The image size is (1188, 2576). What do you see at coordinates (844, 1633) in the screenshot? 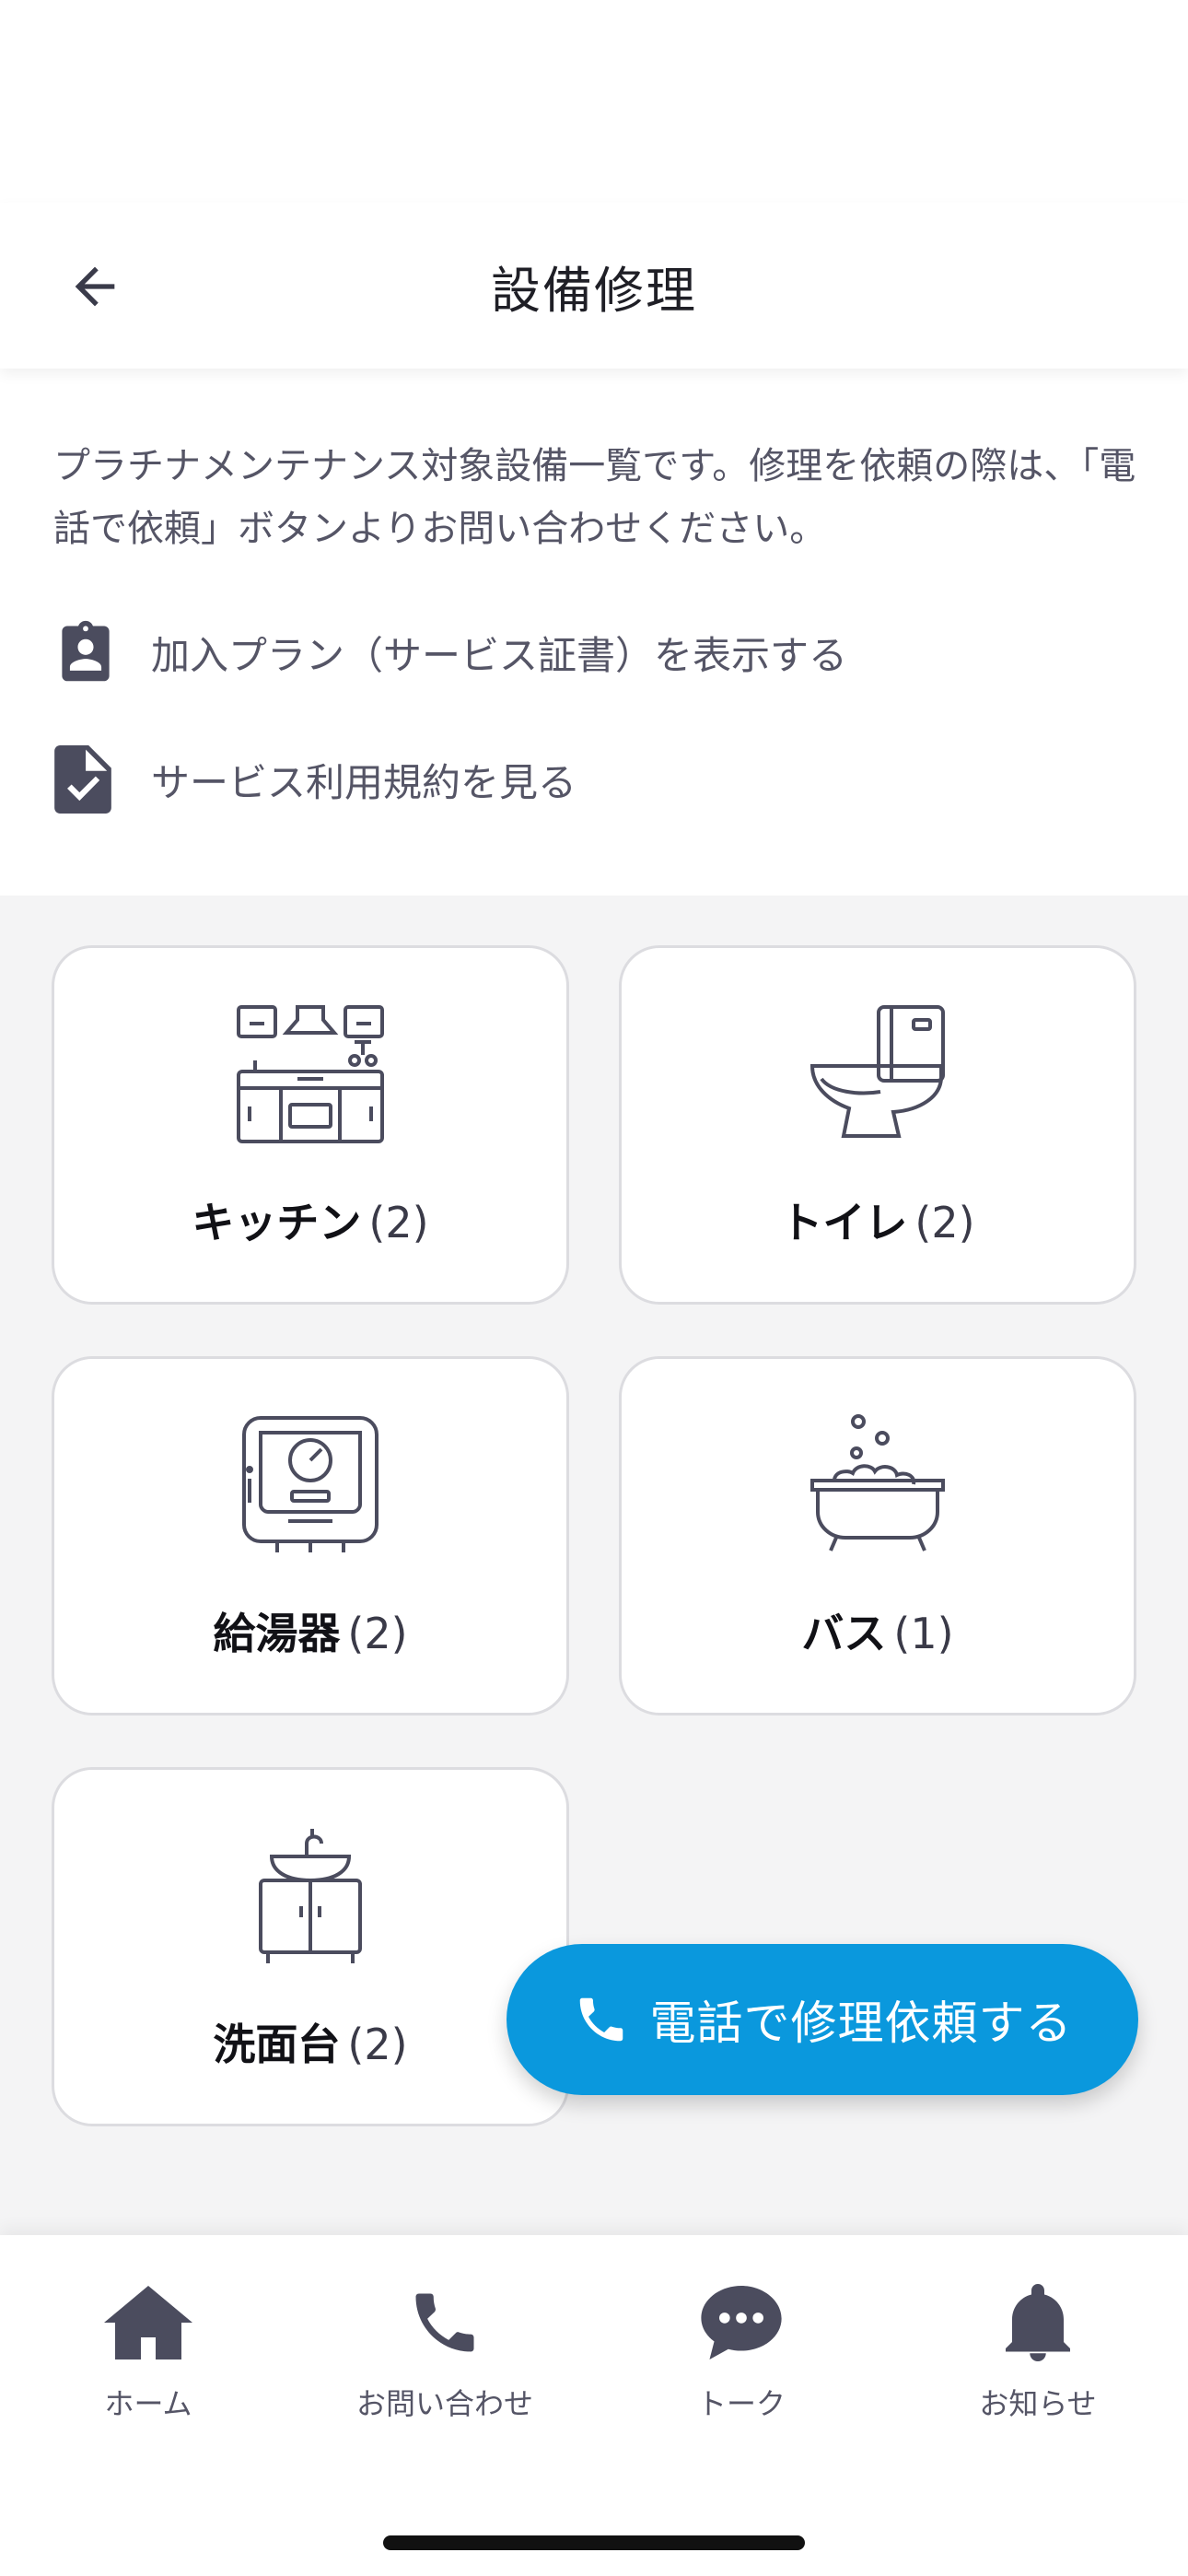
I see `category-name: バス` at bounding box center [844, 1633].